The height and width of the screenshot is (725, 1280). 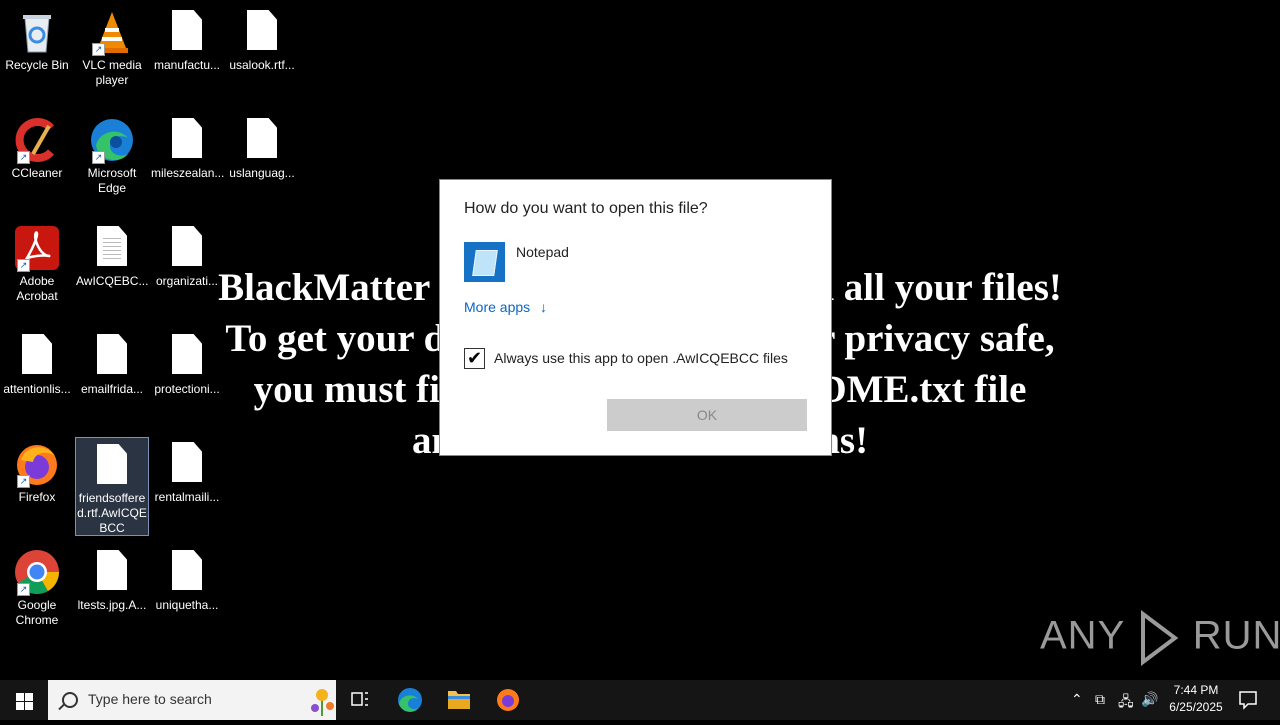 I want to click on taskbar-edge-button, so click(x=410, y=700).